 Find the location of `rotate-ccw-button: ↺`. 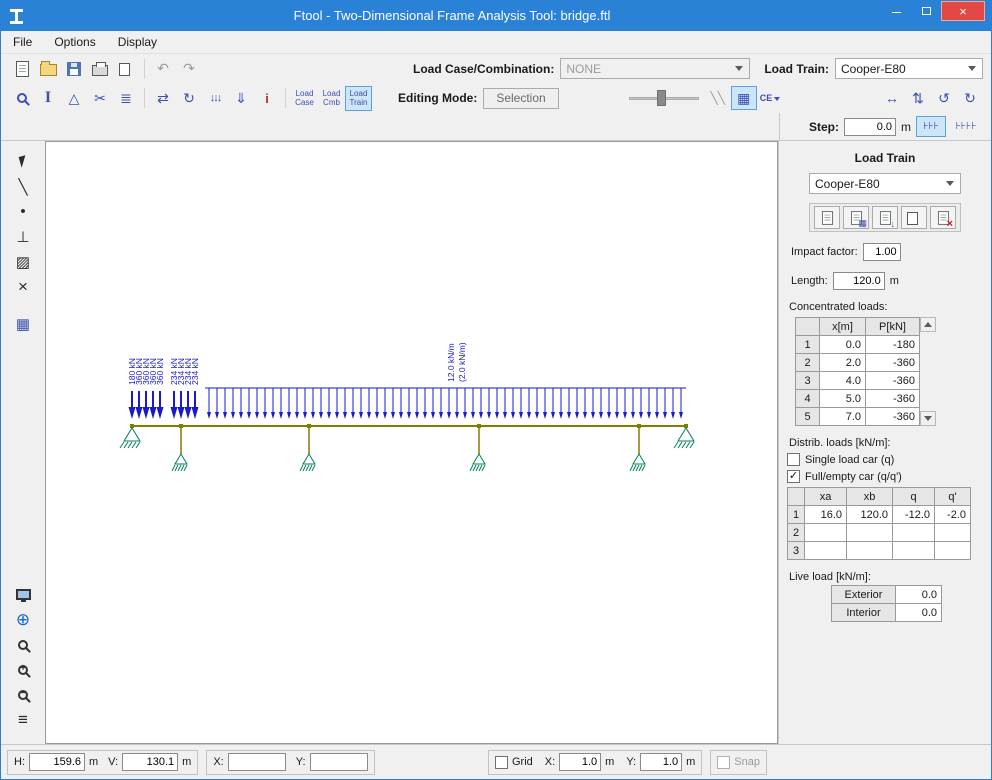

rotate-ccw-button: ↺ is located at coordinates (944, 98).